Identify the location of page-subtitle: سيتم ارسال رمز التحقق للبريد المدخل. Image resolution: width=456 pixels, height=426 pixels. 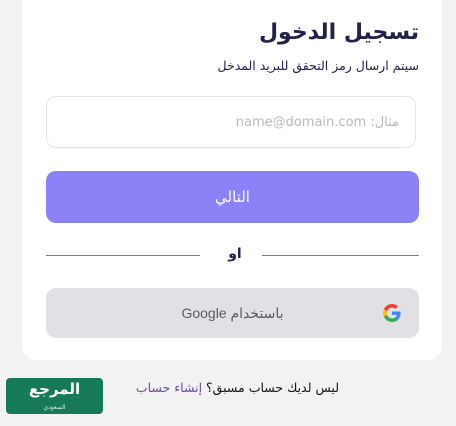
(318, 65).